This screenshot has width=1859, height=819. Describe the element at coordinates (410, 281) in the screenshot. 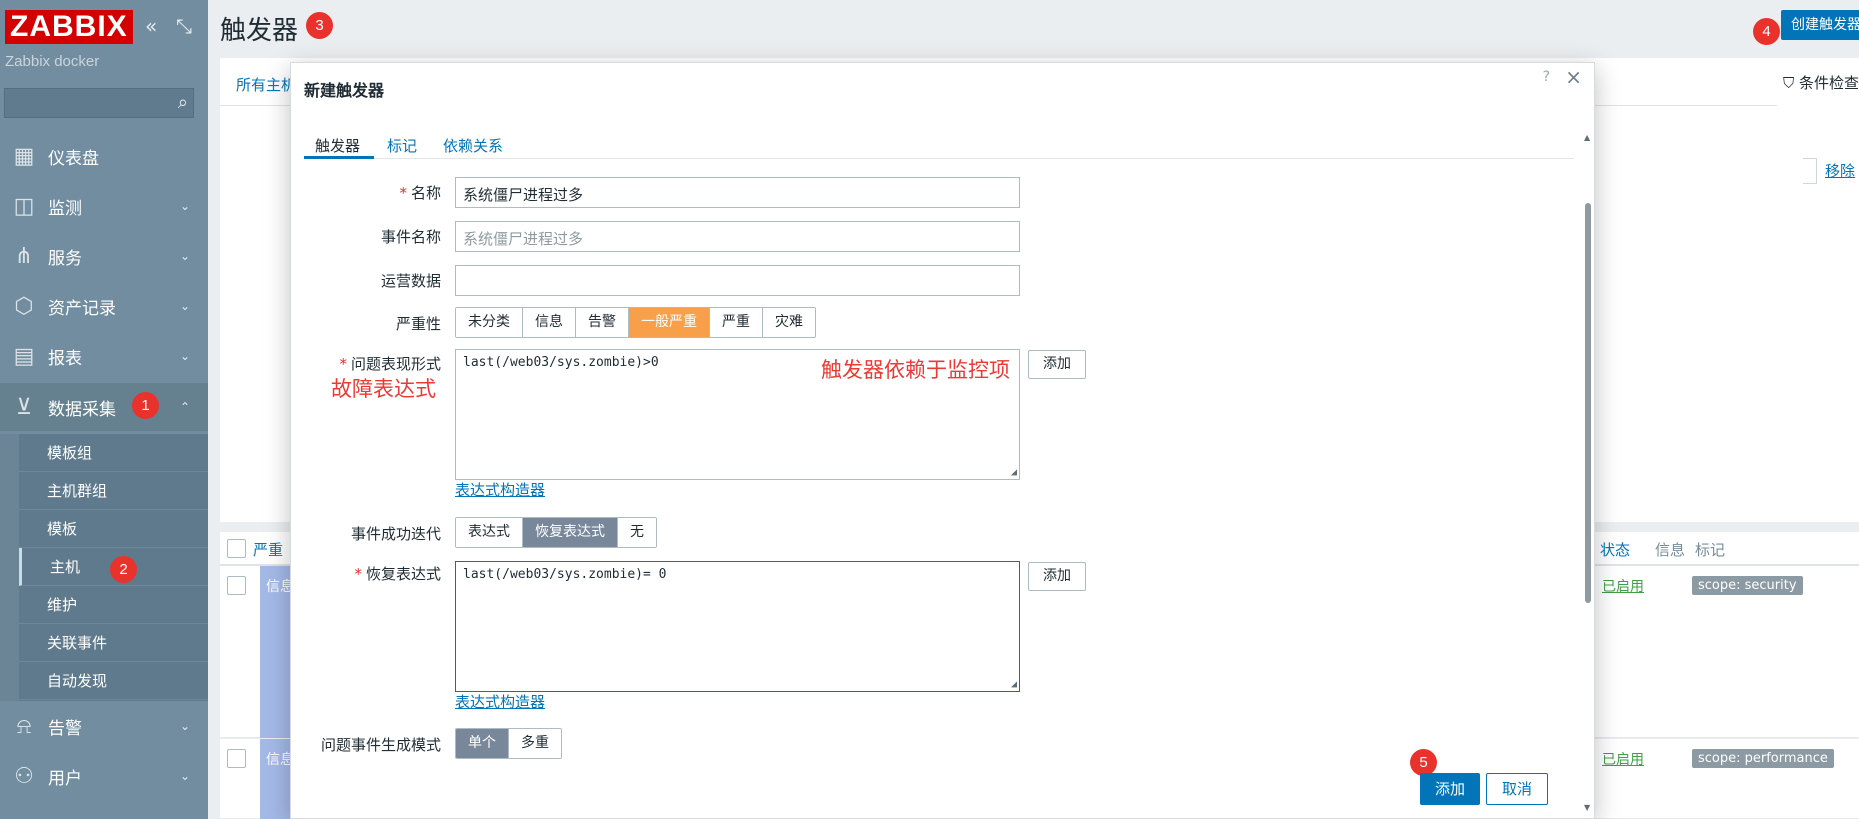

I see `operational-data-label: 运营数据` at that location.